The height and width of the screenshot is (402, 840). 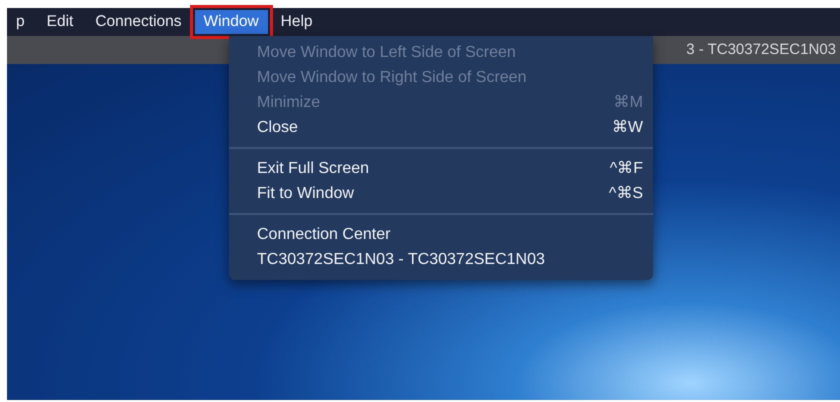 What do you see at coordinates (627, 128) in the screenshot?
I see `keyboard-shortcut: ⌘W` at bounding box center [627, 128].